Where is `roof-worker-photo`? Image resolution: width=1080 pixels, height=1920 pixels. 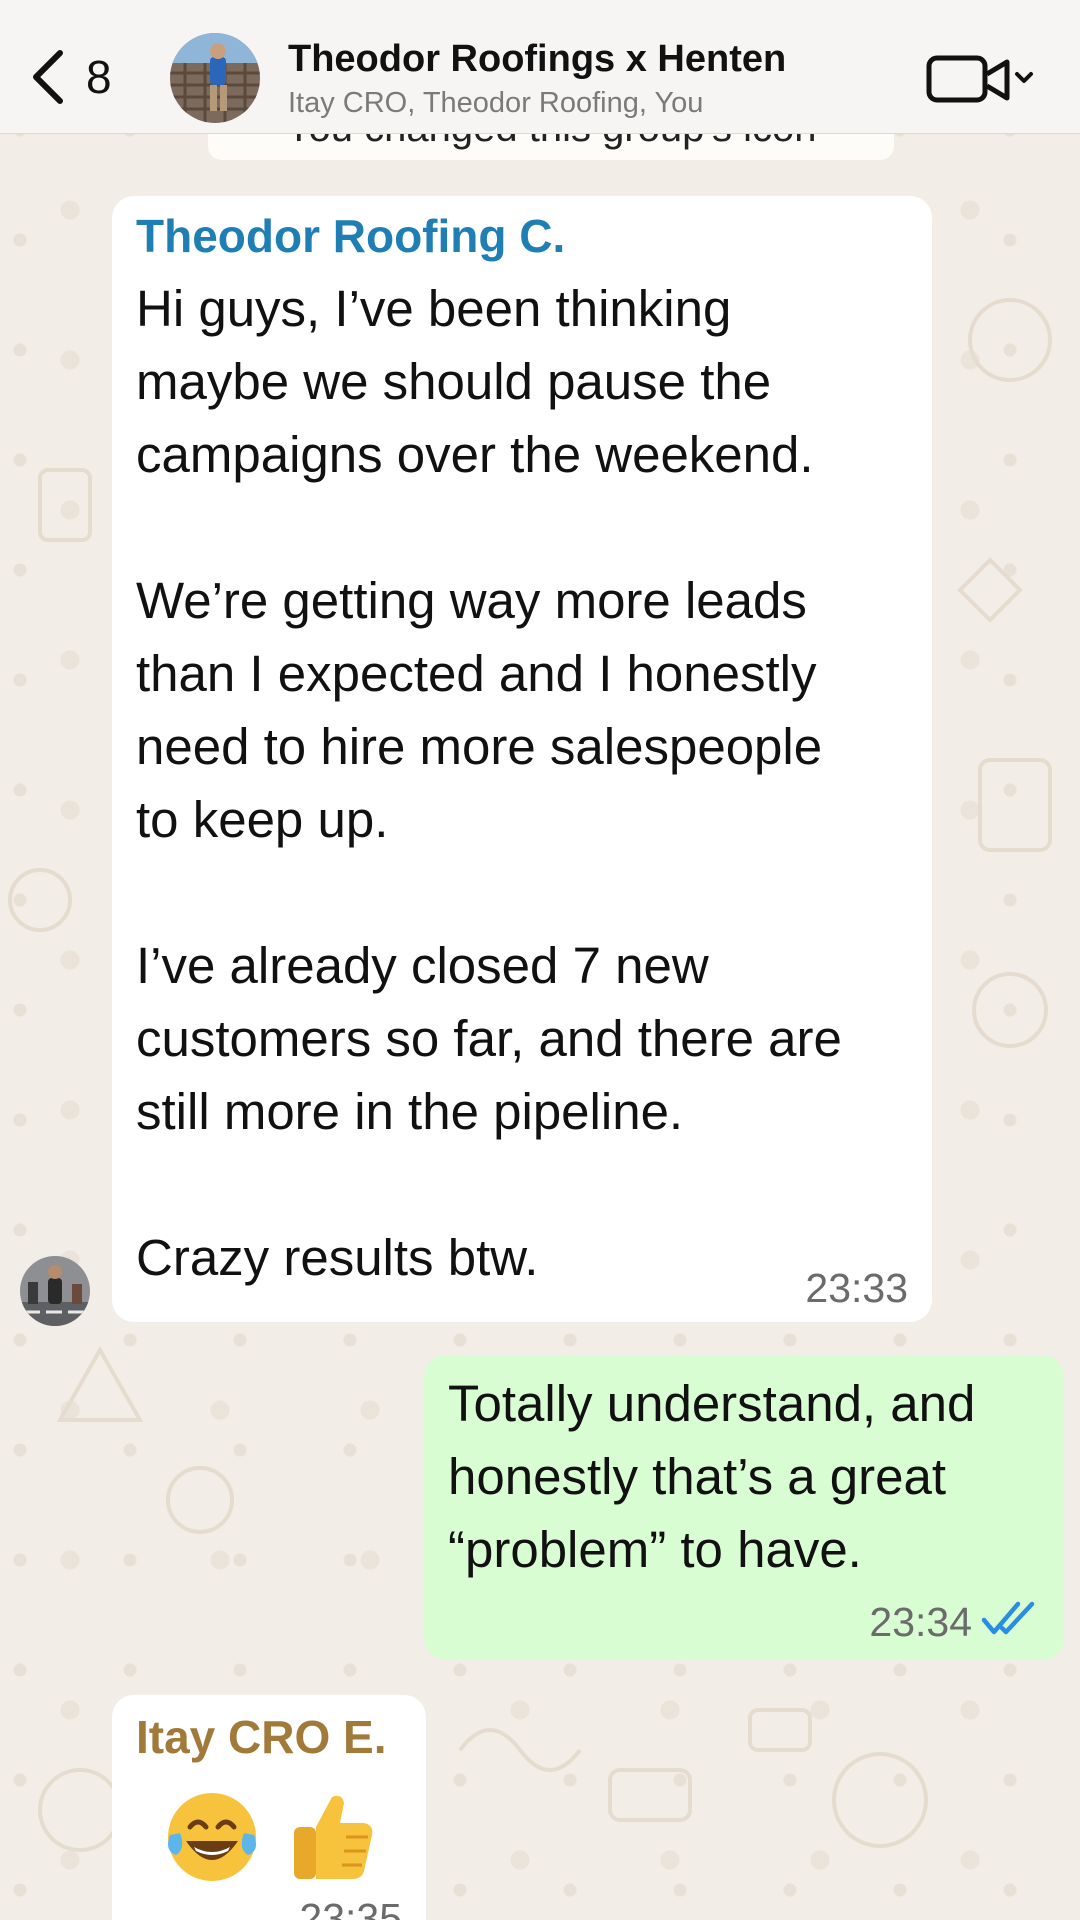
roof-worker-photo is located at coordinates (215, 78).